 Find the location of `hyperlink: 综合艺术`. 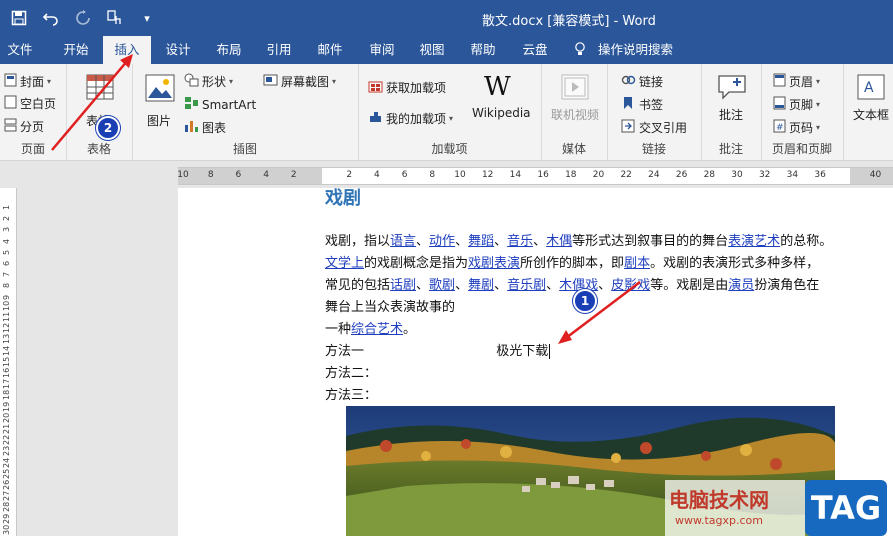

hyperlink: 综合艺术 is located at coordinates (377, 329).